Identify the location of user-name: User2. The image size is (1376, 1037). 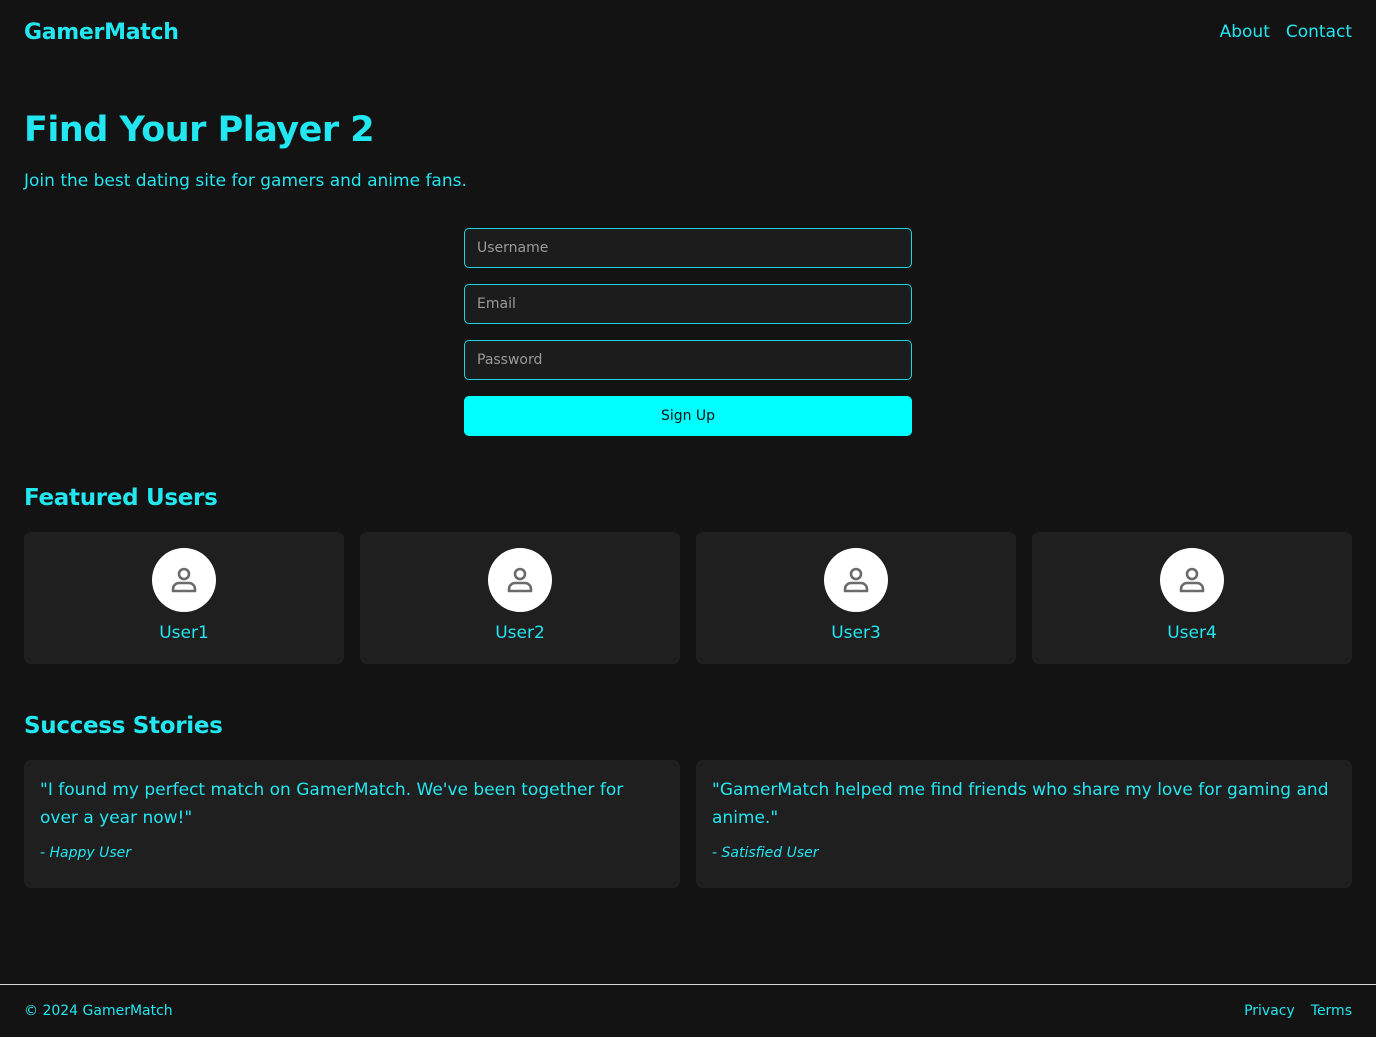
(520, 633).